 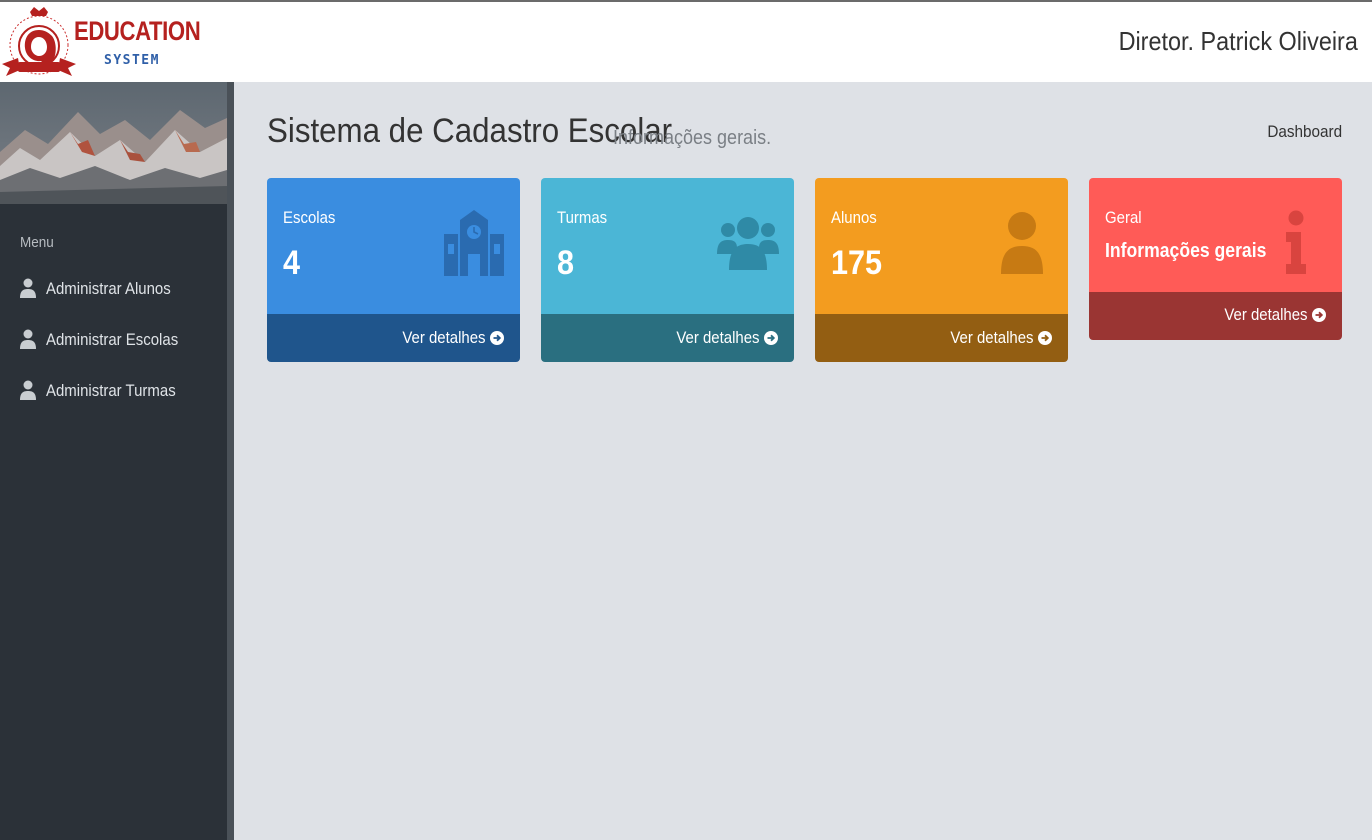 I want to click on mountain-image, so click(x=113, y=143).